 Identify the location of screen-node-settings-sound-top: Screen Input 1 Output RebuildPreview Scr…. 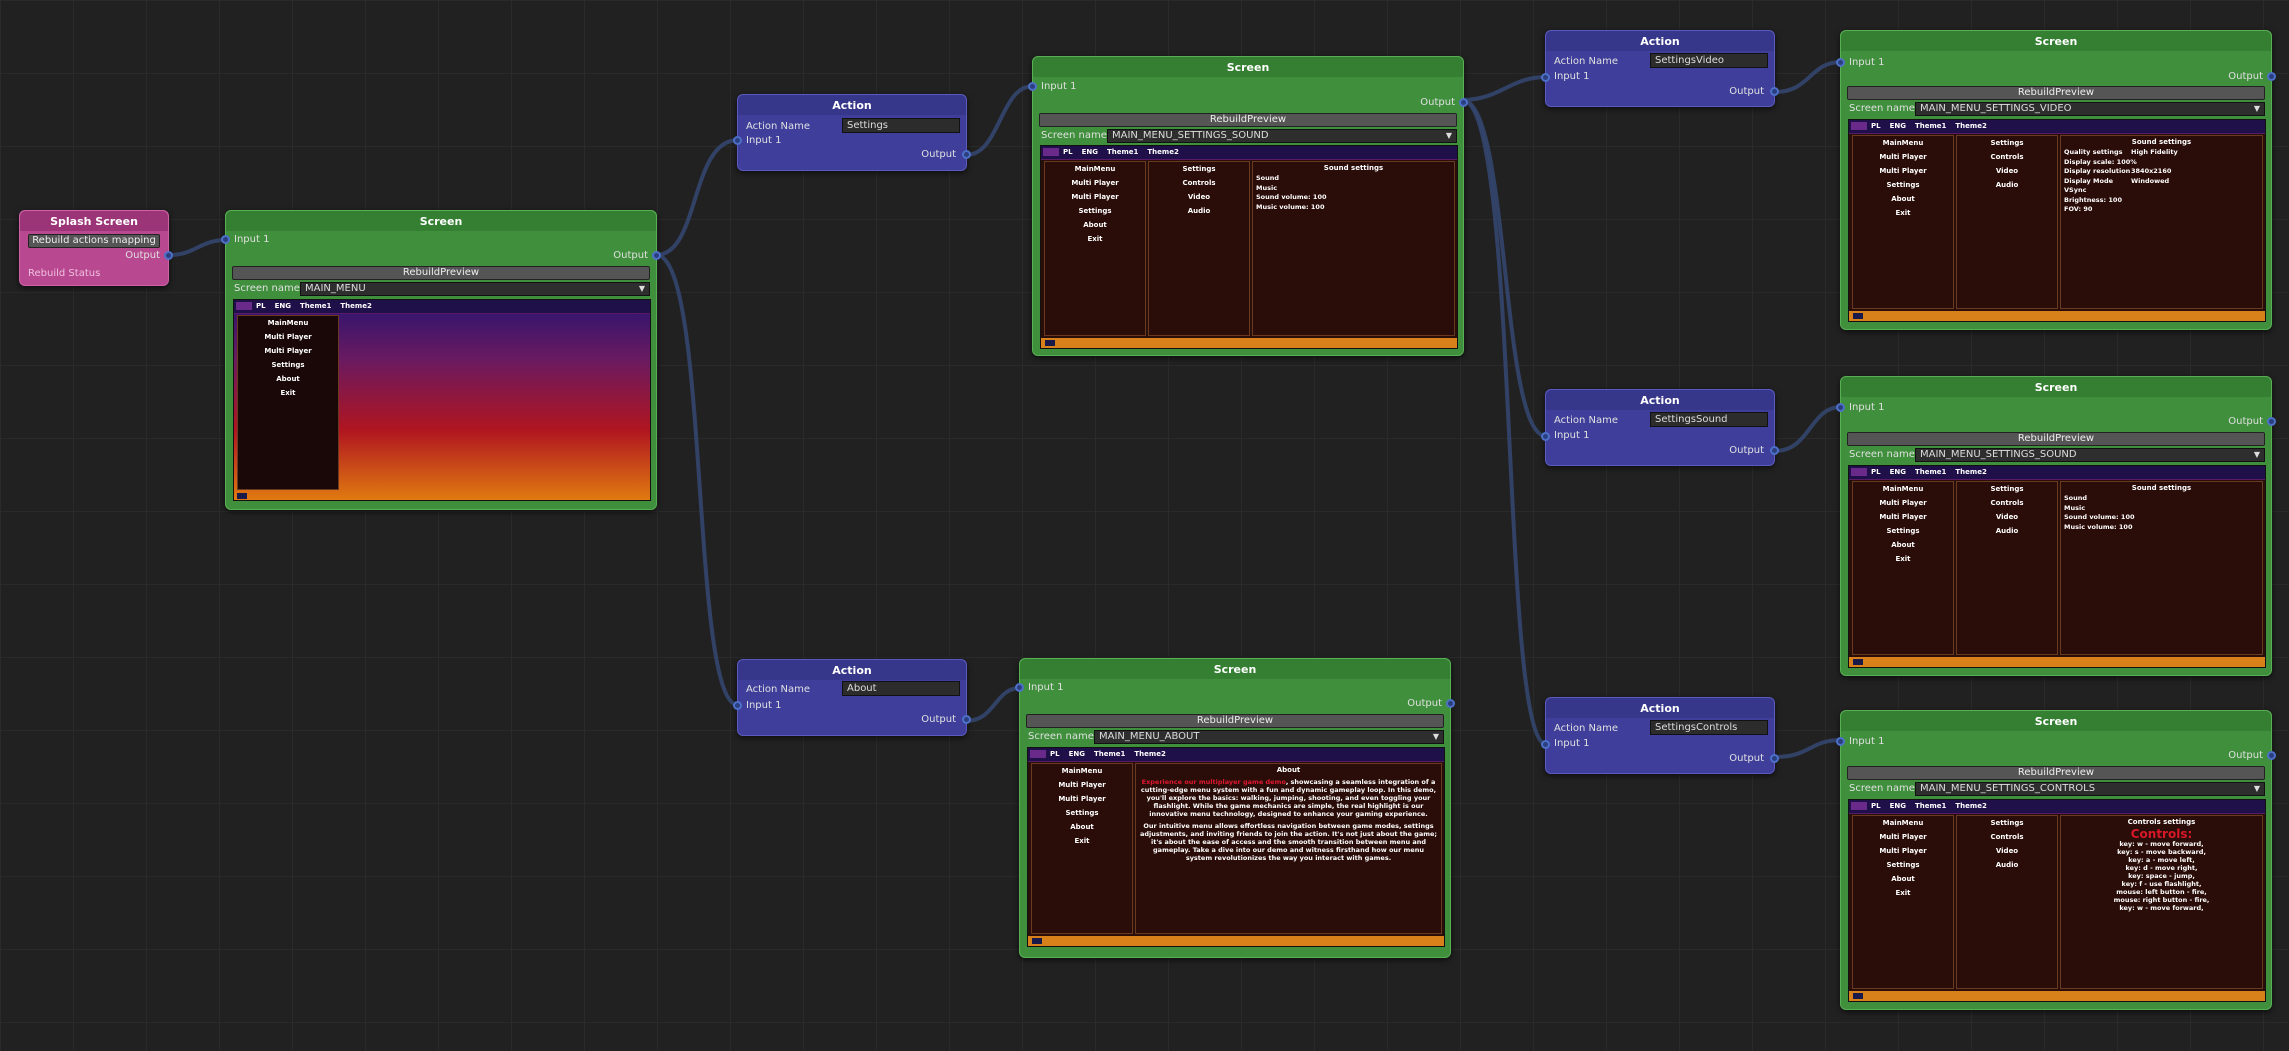
(1248, 206).